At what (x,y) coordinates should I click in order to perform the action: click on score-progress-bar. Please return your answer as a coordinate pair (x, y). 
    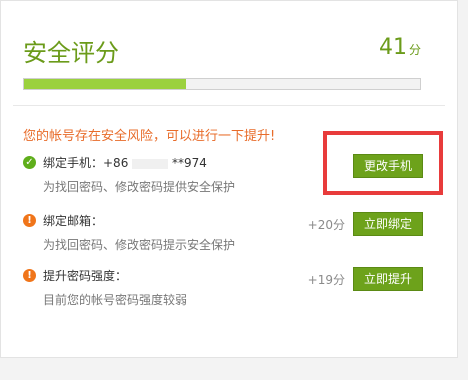
    Looking at the image, I should click on (222, 84).